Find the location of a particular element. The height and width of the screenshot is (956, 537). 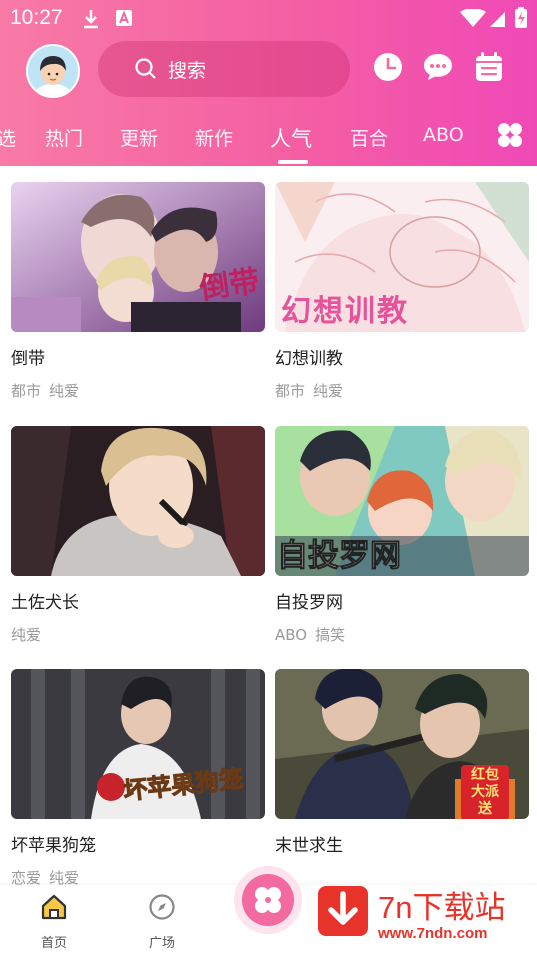

cover-title-text: 幻想训教 is located at coordinates (345, 311).